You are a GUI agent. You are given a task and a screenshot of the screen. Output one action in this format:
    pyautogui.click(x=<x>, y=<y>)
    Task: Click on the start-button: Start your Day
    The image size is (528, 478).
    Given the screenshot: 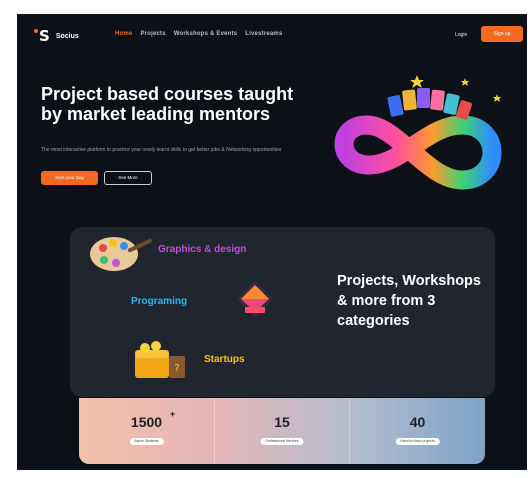 What is the action you would take?
    pyautogui.click(x=69, y=178)
    